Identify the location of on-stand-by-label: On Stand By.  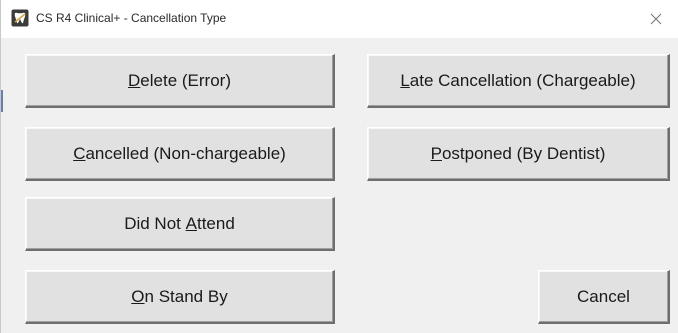
(179, 297).